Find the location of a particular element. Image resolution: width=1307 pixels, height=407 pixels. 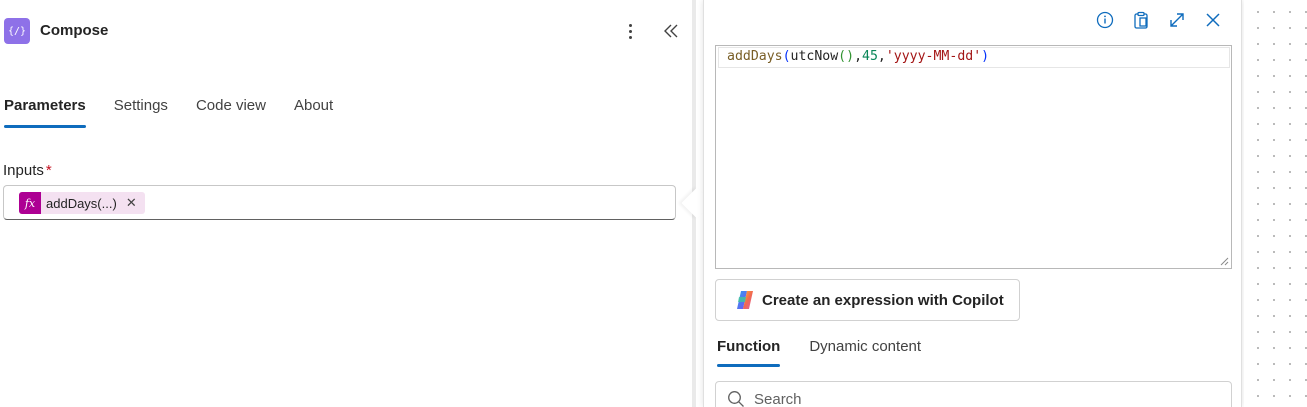

tab-code-view: Code view is located at coordinates (231, 112).